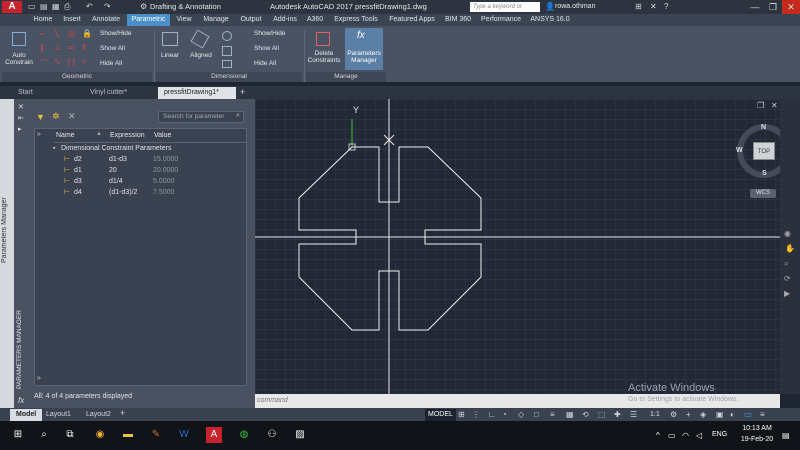 The width and height of the screenshot is (800, 450). What do you see at coordinates (688, 415) in the screenshot?
I see `plus-icon: +` at bounding box center [688, 415].